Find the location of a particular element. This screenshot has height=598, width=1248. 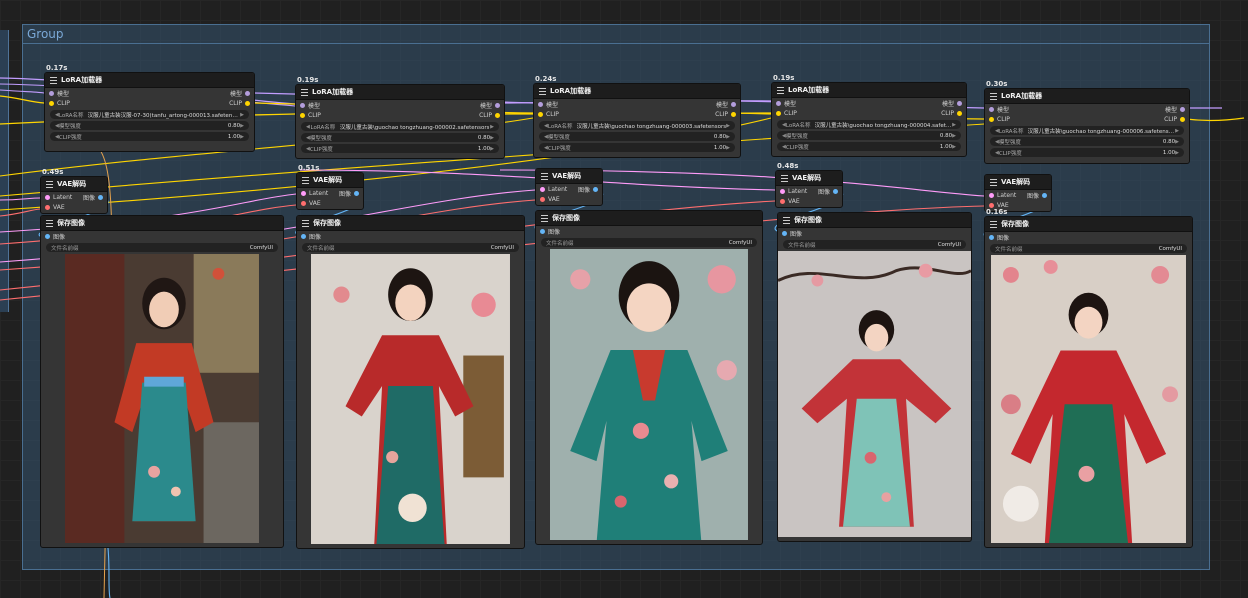

group-title: Group is located at coordinates (45, 34).